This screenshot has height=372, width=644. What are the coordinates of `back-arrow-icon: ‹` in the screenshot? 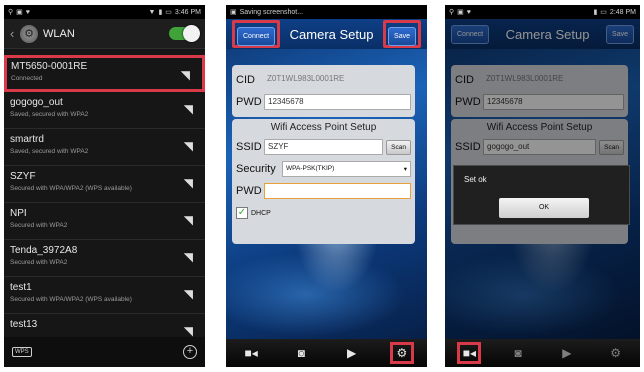 It's located at (15, 33).